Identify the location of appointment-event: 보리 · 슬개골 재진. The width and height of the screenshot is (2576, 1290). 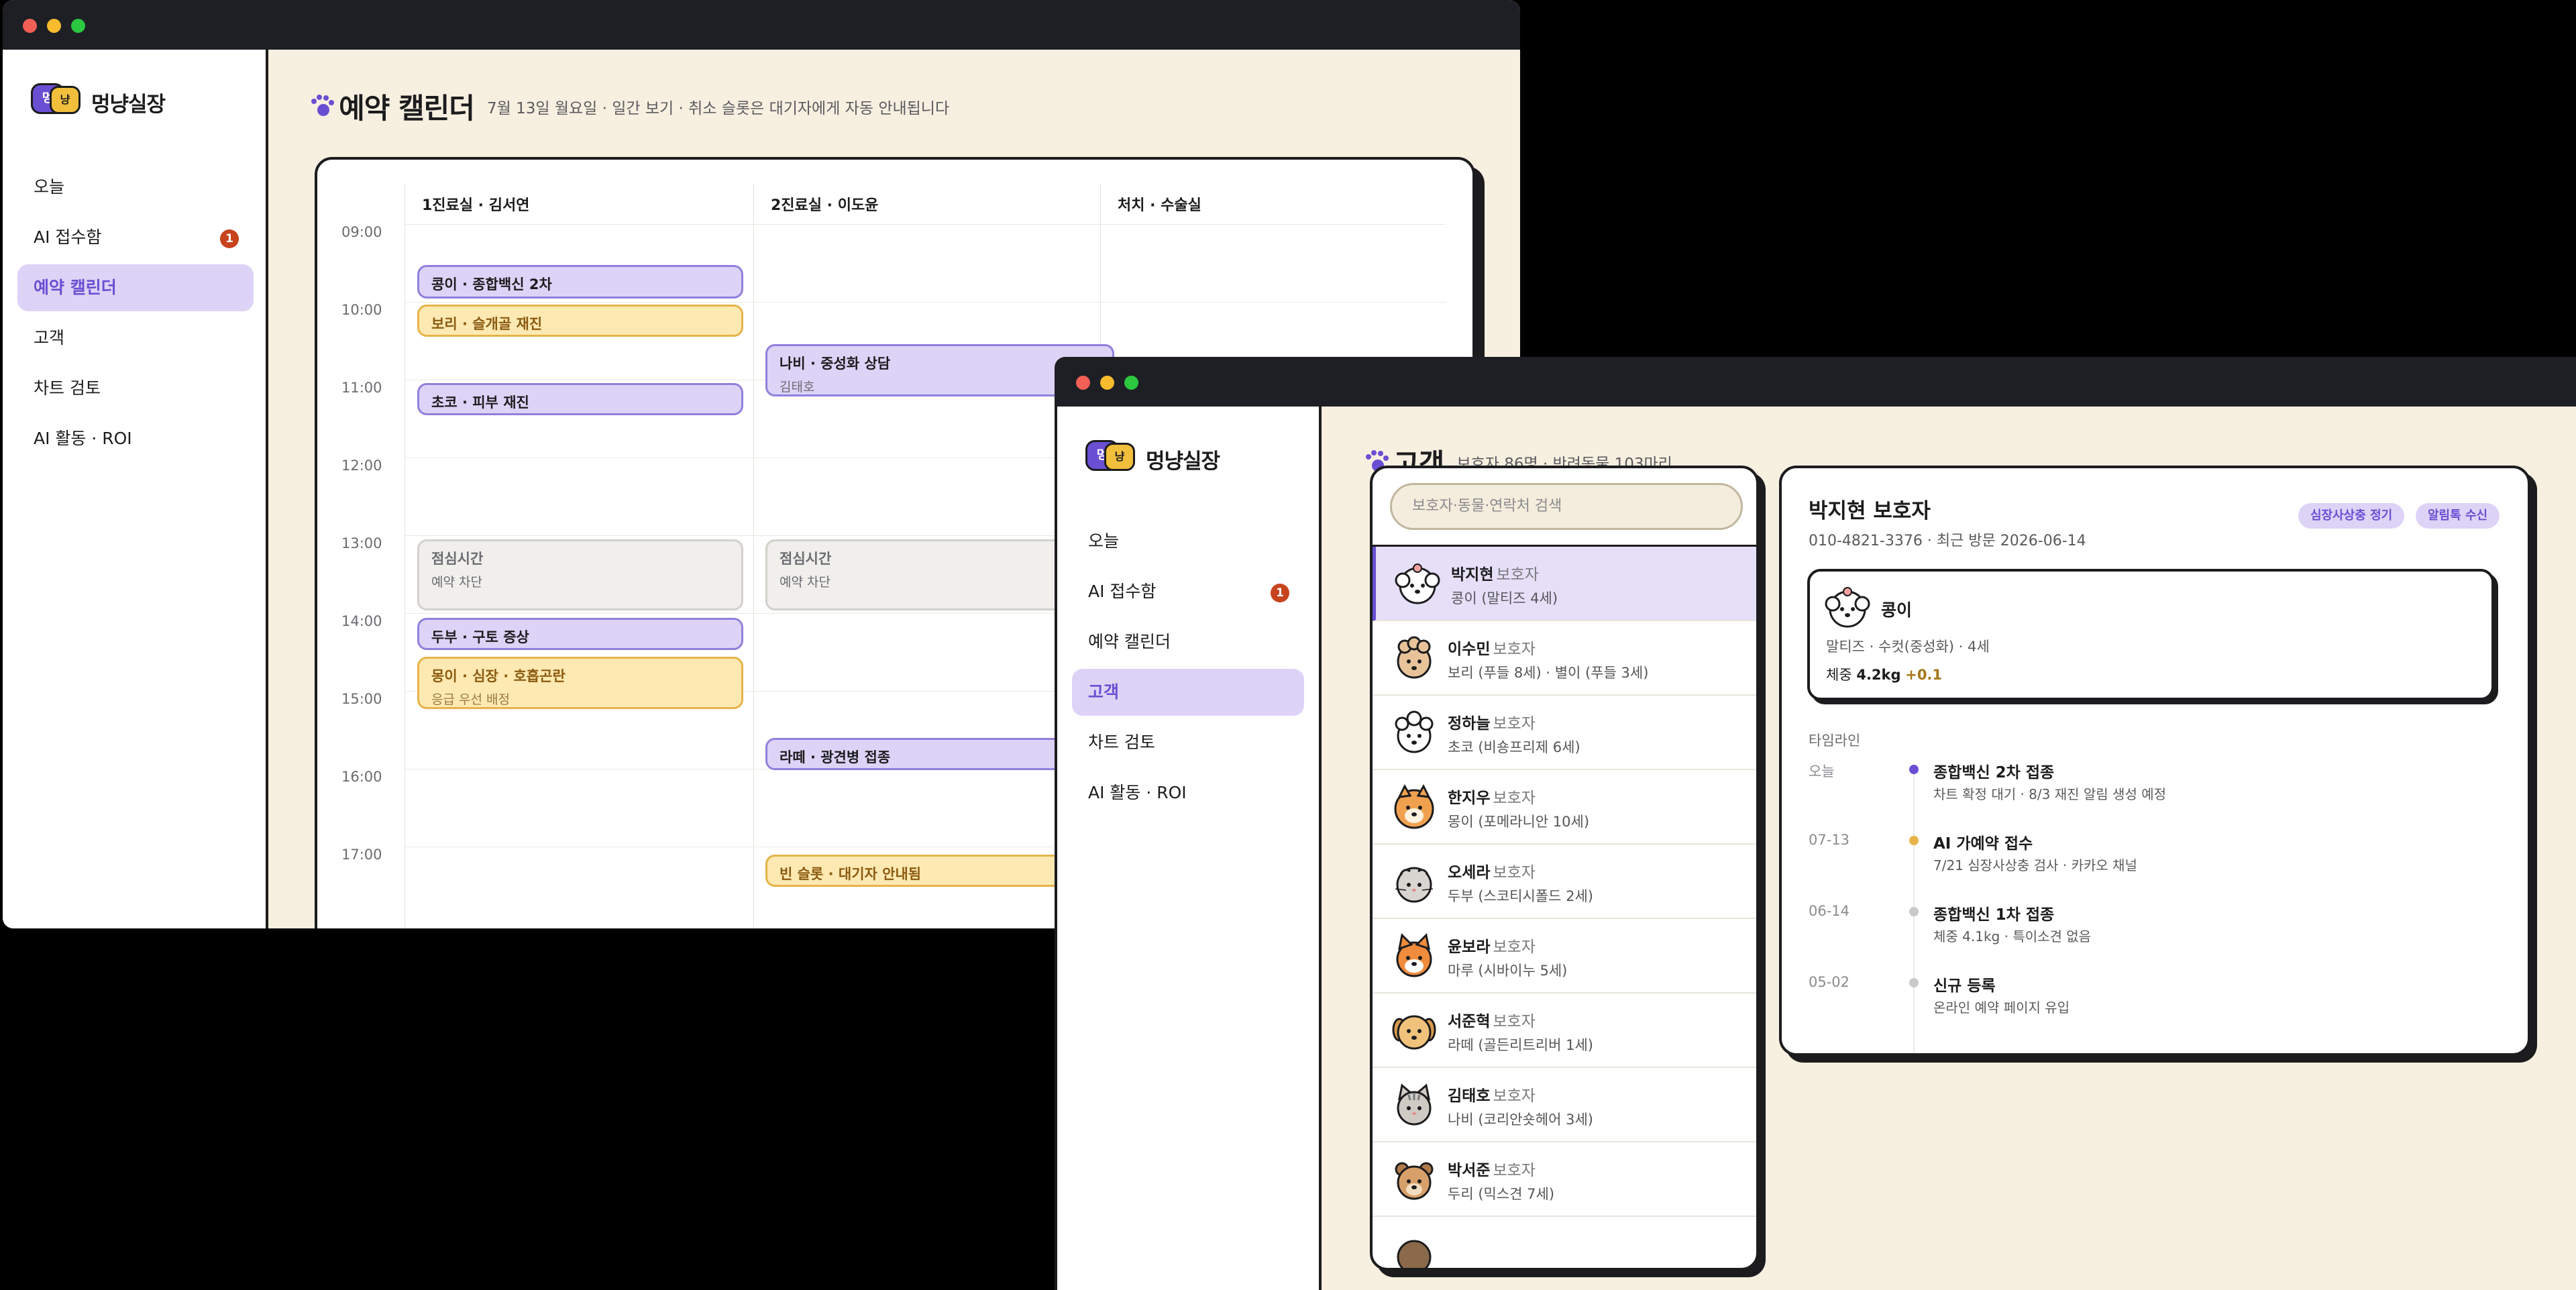
(580, 321).